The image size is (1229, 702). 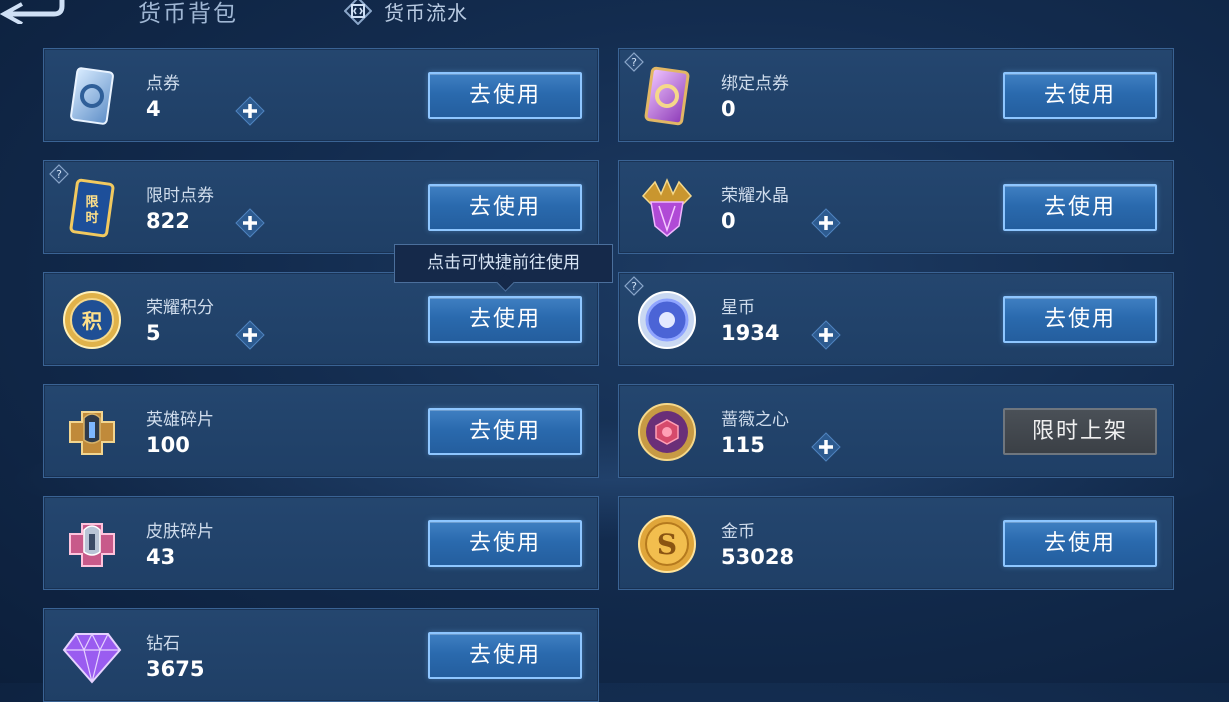 What do you see at coordinates (426, 12) in the screenshot?
I see `ledger-tab-label: 货币流水` at bounding box center [426, 12].